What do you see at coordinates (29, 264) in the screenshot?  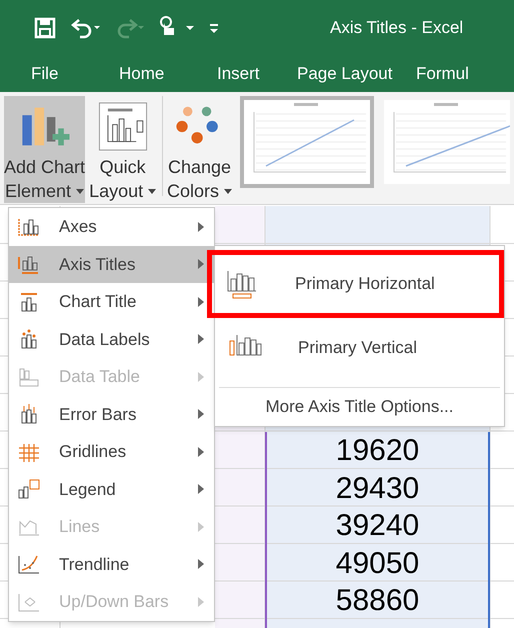 I see `axis-titles-icon` at bounding box center [29, 264].